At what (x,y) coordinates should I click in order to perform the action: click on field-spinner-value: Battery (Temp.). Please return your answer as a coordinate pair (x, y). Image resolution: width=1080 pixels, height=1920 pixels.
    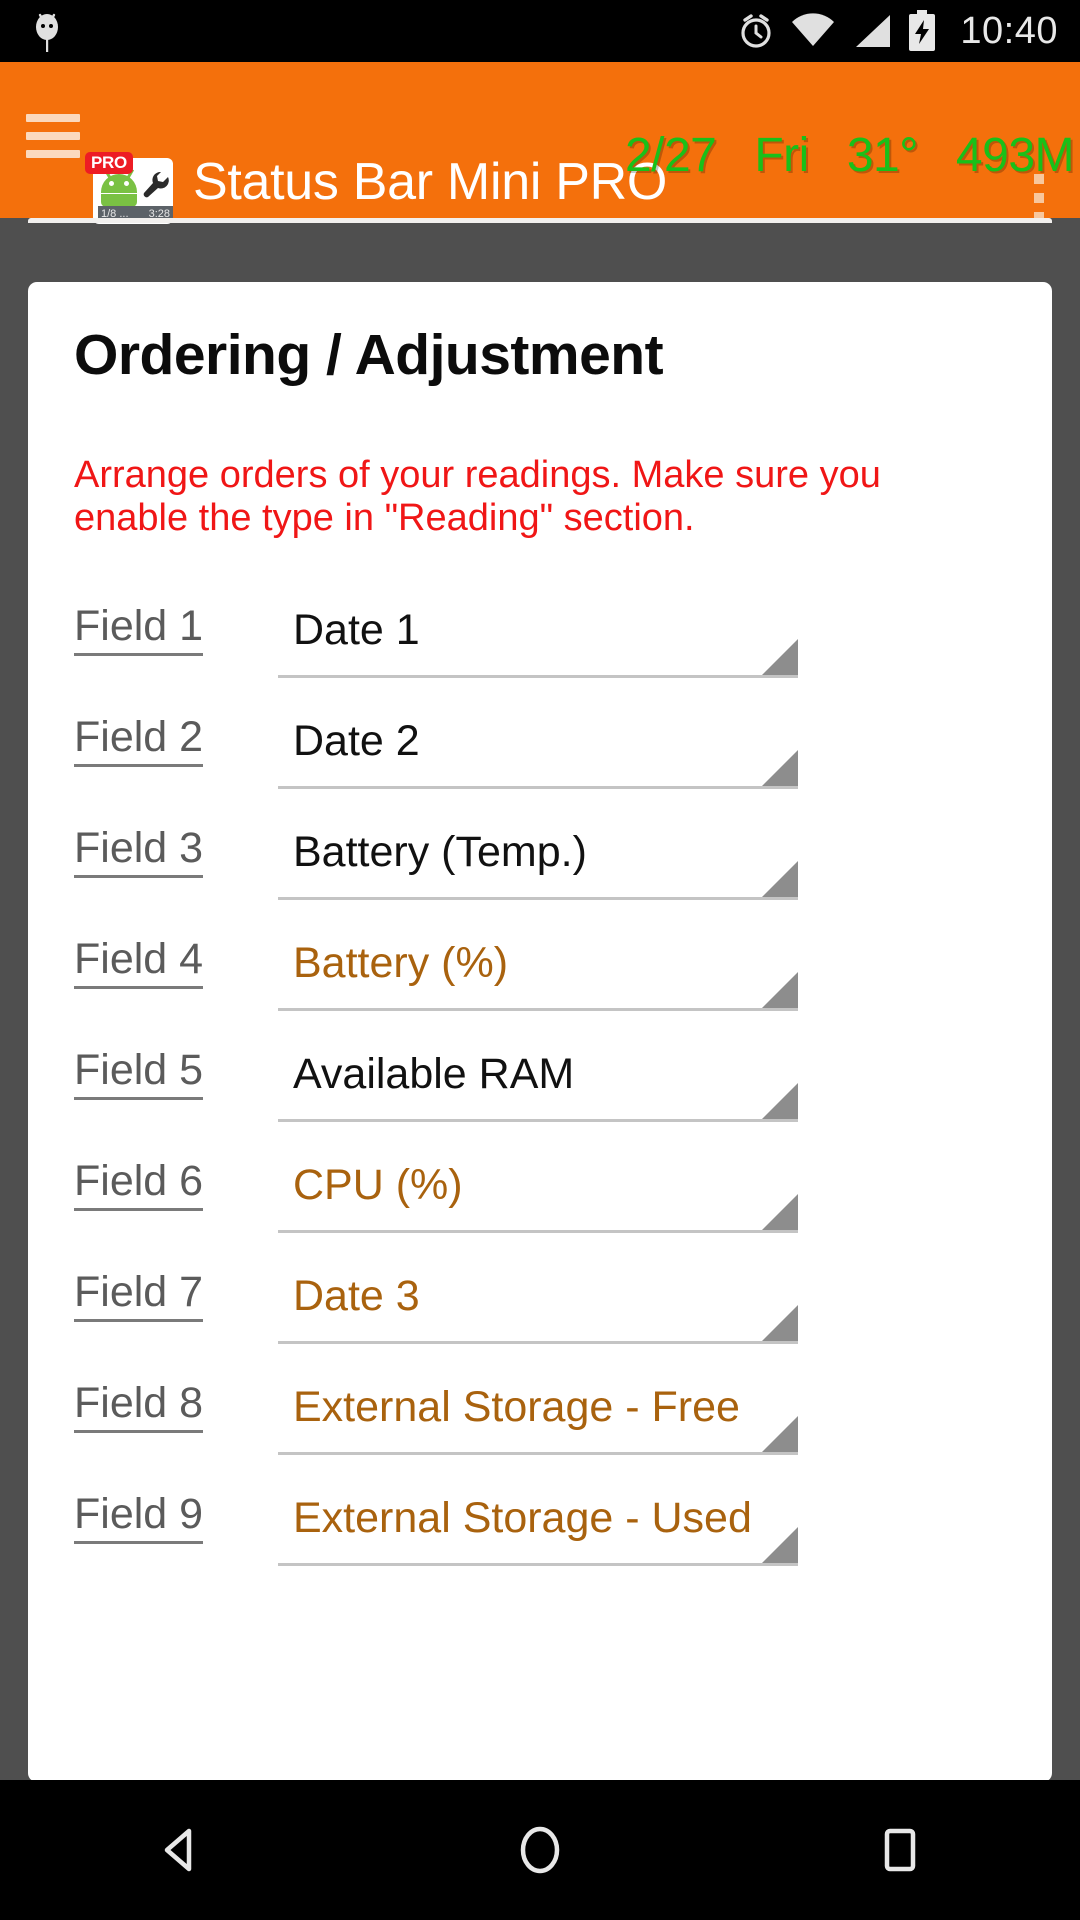
    Looking at the image, I should click on (440, 852).